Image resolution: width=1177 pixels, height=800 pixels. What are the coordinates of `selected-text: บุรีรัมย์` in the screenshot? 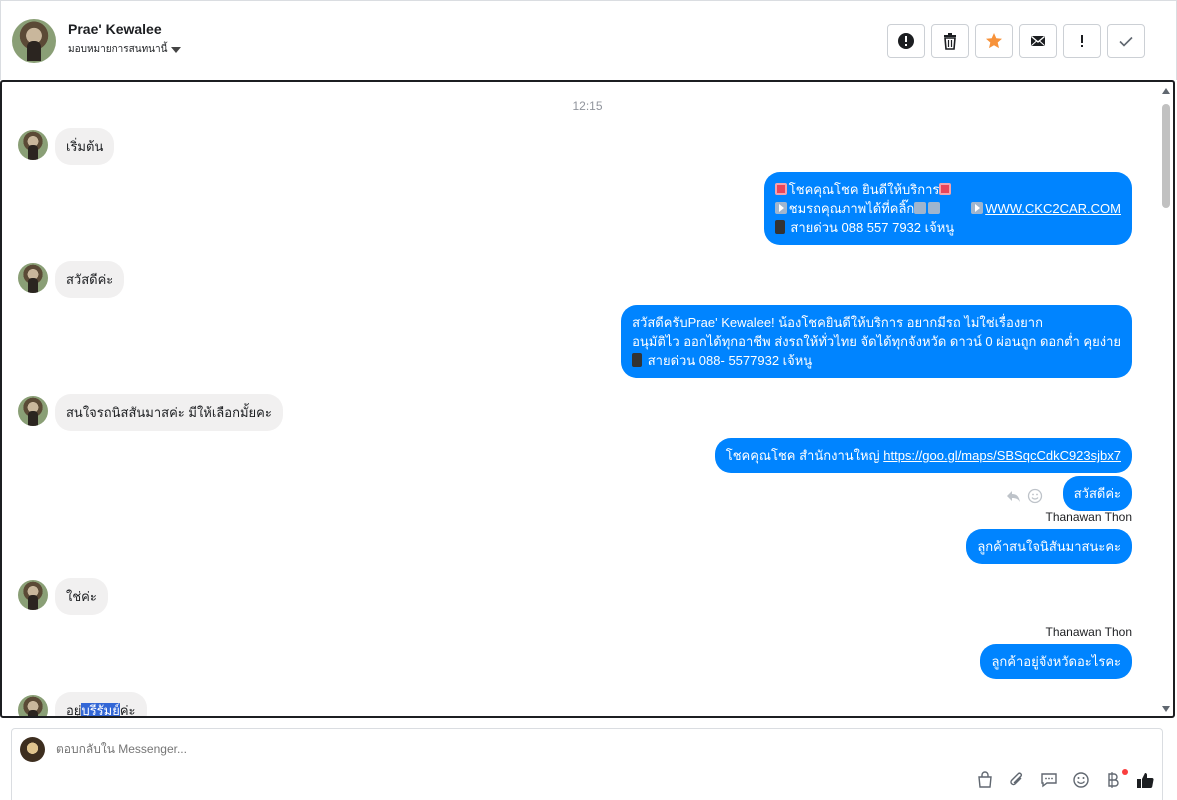 It's located at (100, 710).